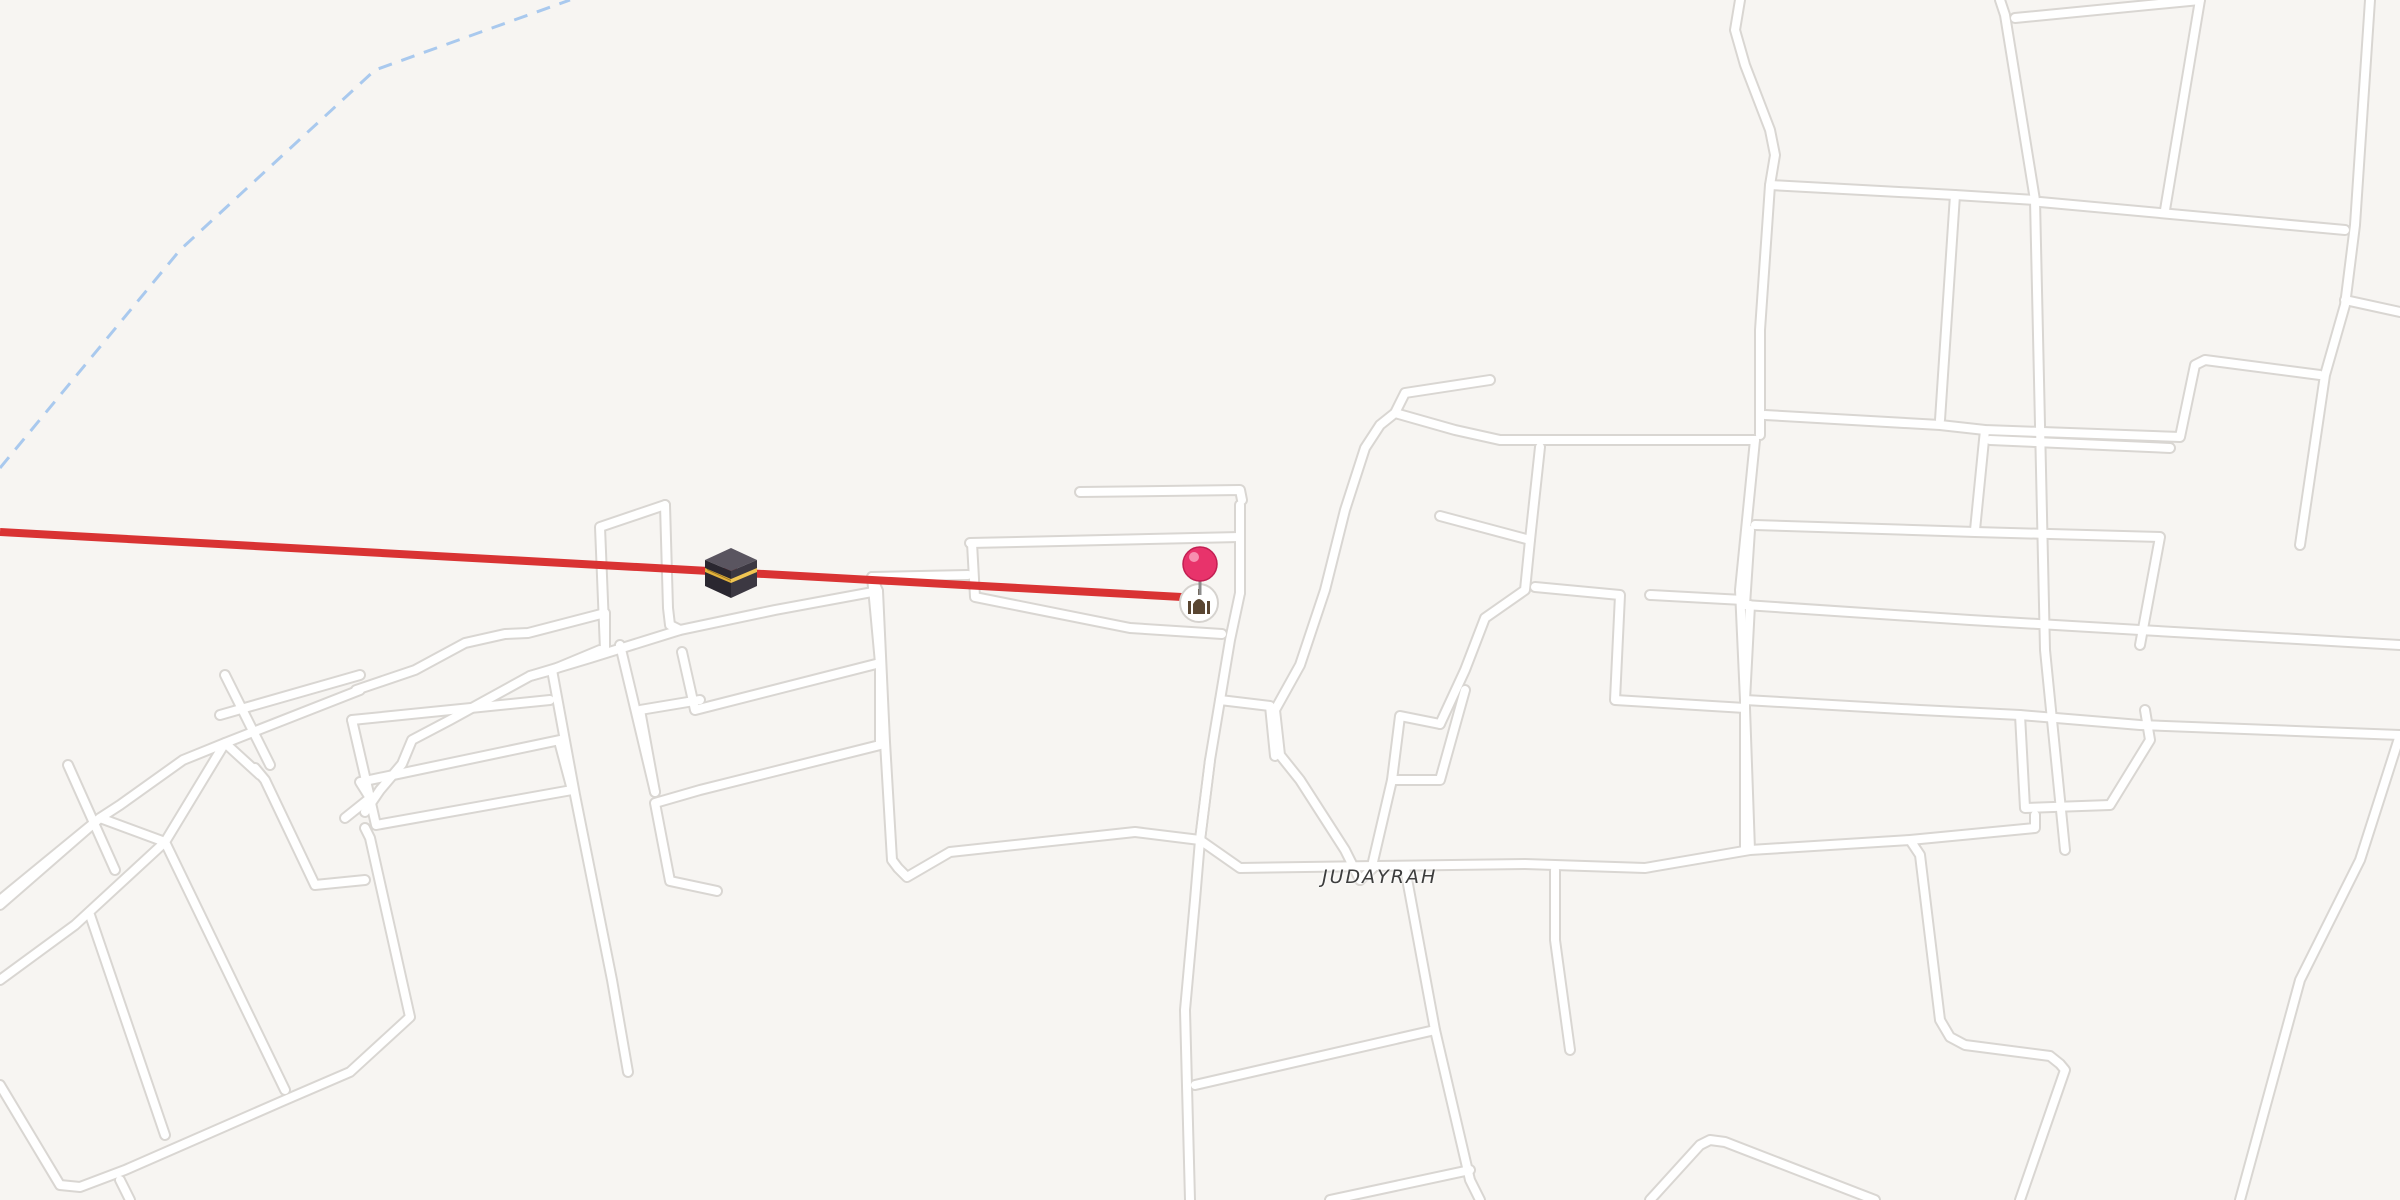  What do you see at coordinates (1380, 877) in the screenshot?
I see `place-label-judayrah: JUDAYRAH` at bounding box center [1380, 877].